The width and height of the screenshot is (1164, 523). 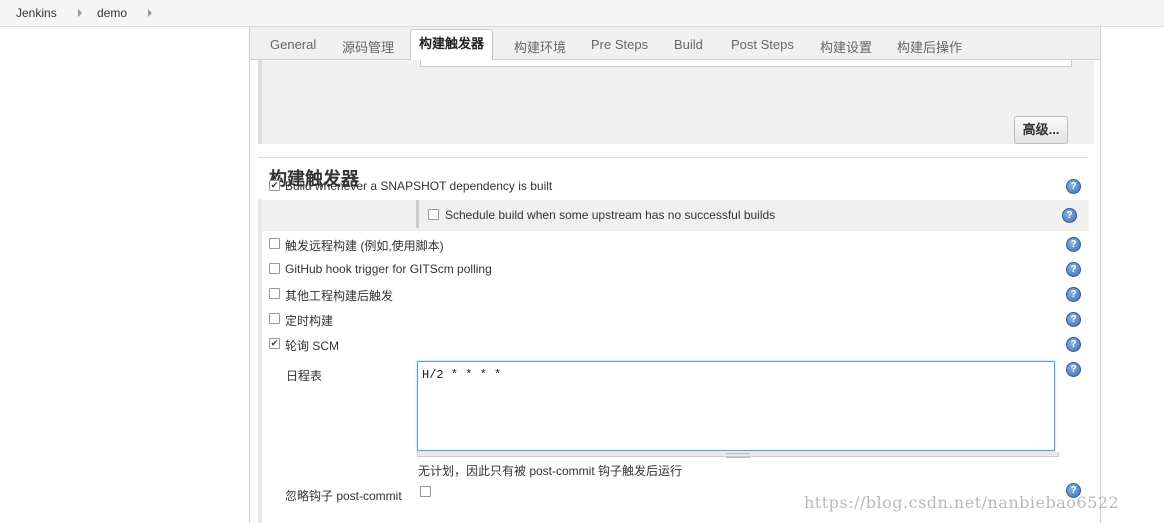 I want to click on checkbox-periodic-build, so click(x=274, y=318).